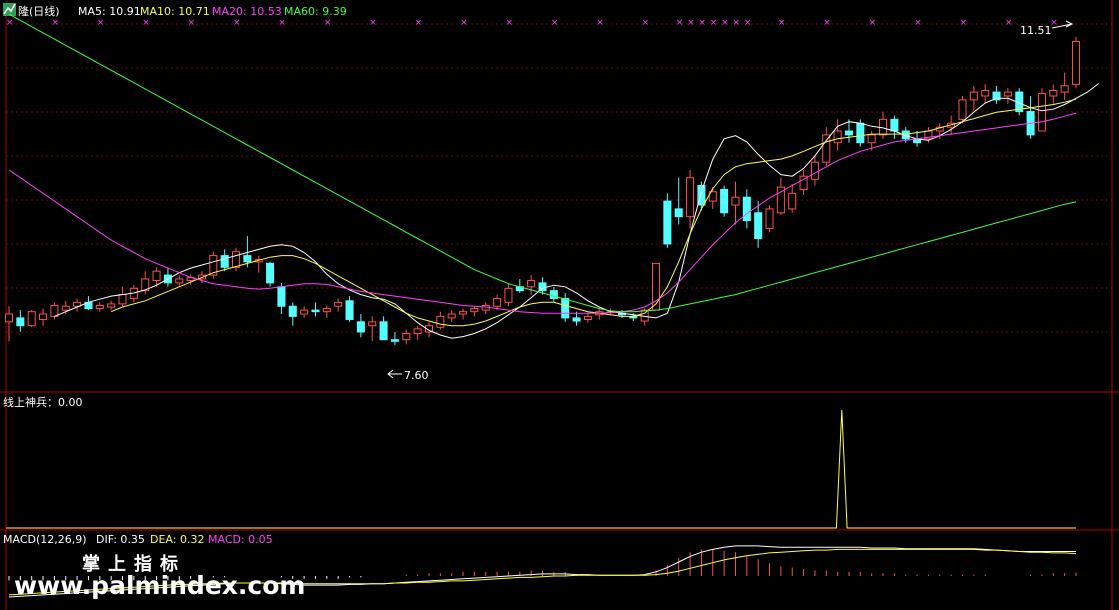 Image resolution: width=1119 pixels, height=610 pixels. What do you see at coordinates (120, 539) in the screenshot?
I see `macd-dif-legend: DIF: 0.35` at bounding box center [120, 539].